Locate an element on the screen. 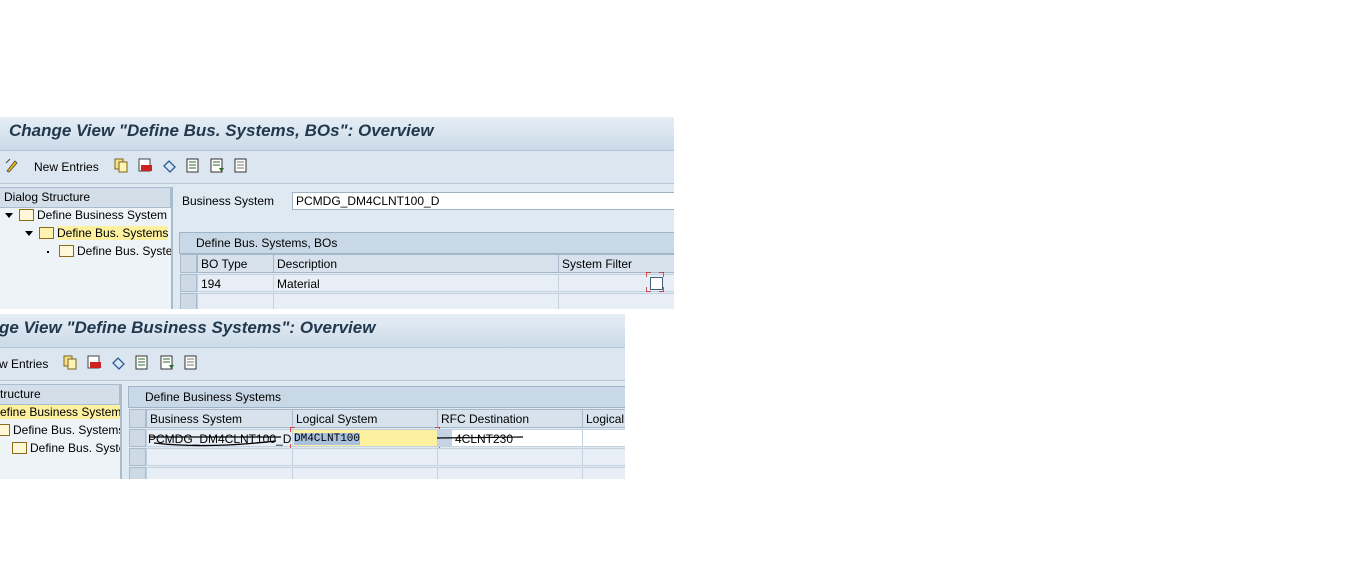  new-entries-button: w Entries is located at coordinates (24, 364).